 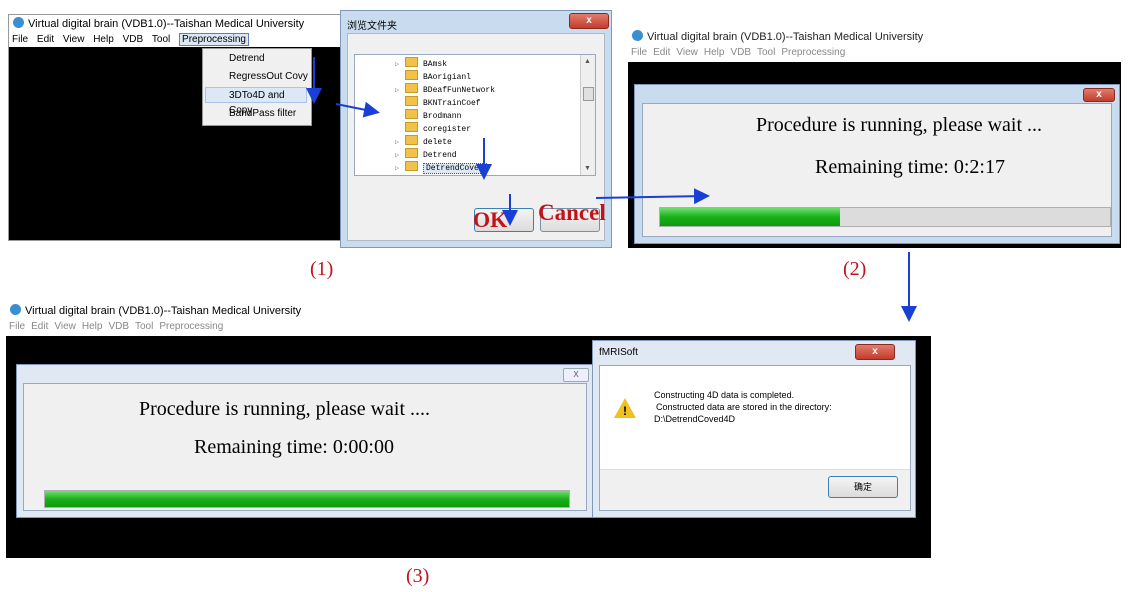 I want to click on arrow-to-dialog, so click(x=357, y=109).